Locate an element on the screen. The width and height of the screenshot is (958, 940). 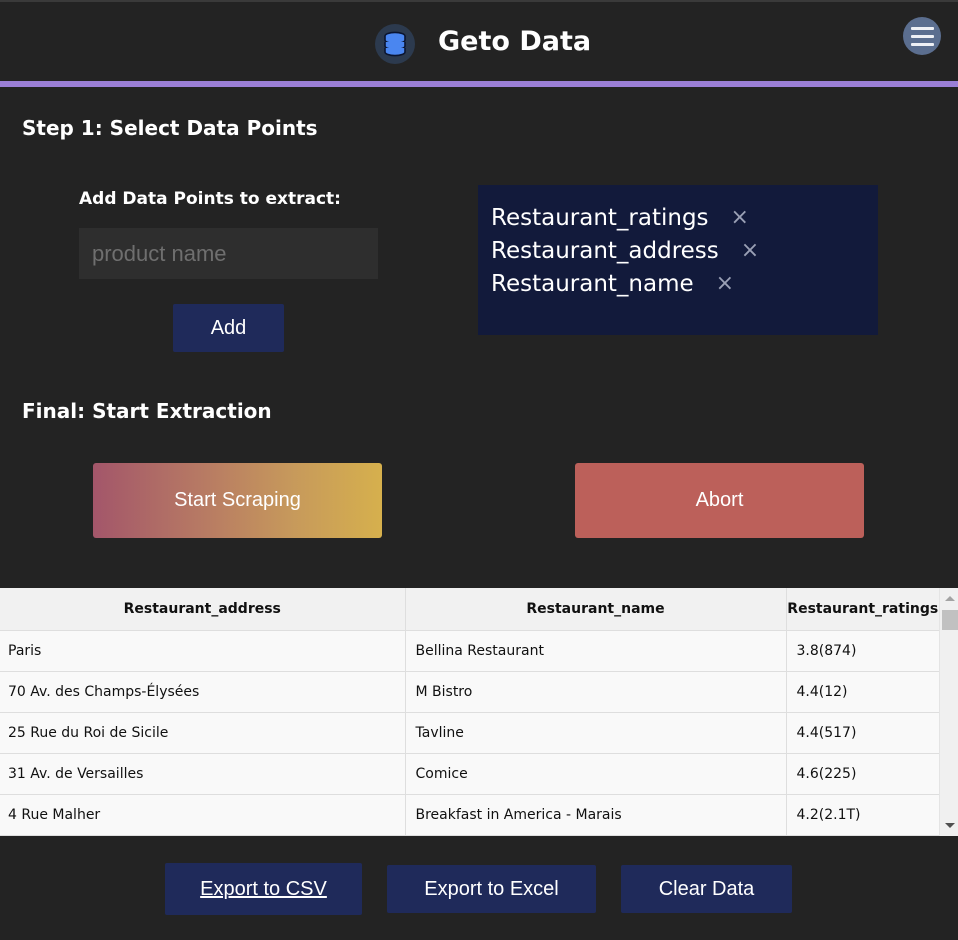
add-data-points-label: Add Data Points to extract: is located at coordinates (210, 199).